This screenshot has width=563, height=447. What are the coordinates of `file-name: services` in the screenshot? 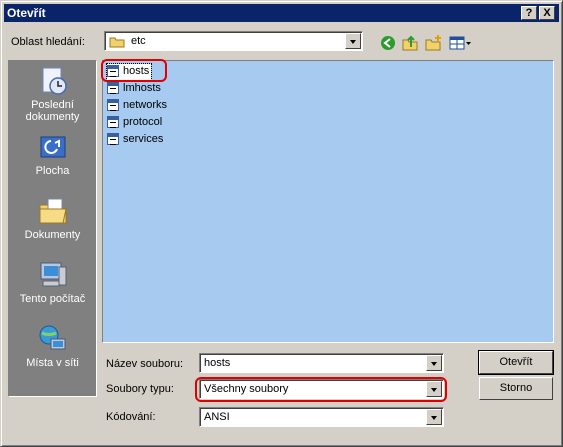 It's located at (143, 139).